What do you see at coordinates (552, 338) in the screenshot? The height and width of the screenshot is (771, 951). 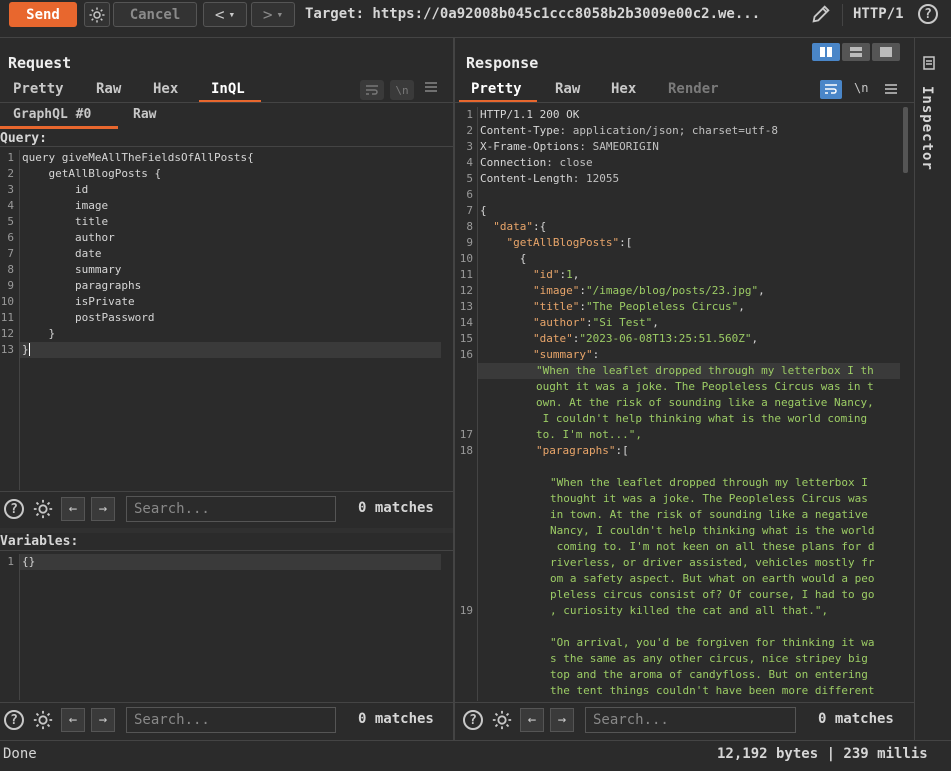 I see `json-key-date: "date"` at bounding box center [552, 338].